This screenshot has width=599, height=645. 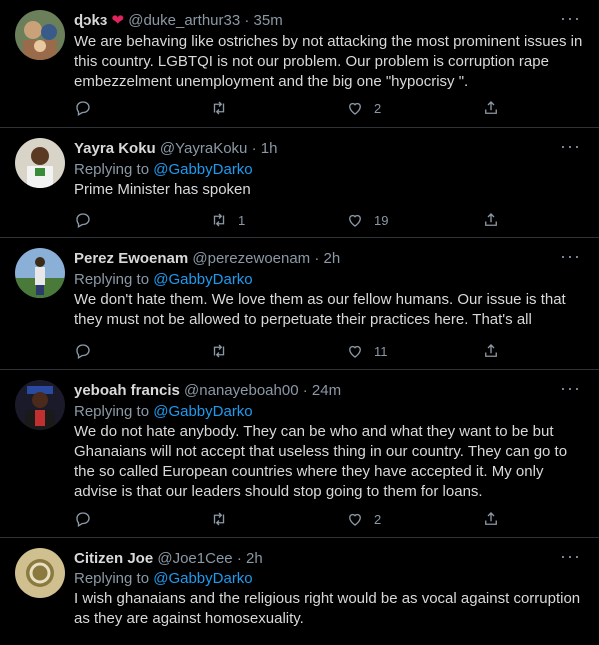 I want to click on display-name: yeboah francis, so click(x=127, y=390).